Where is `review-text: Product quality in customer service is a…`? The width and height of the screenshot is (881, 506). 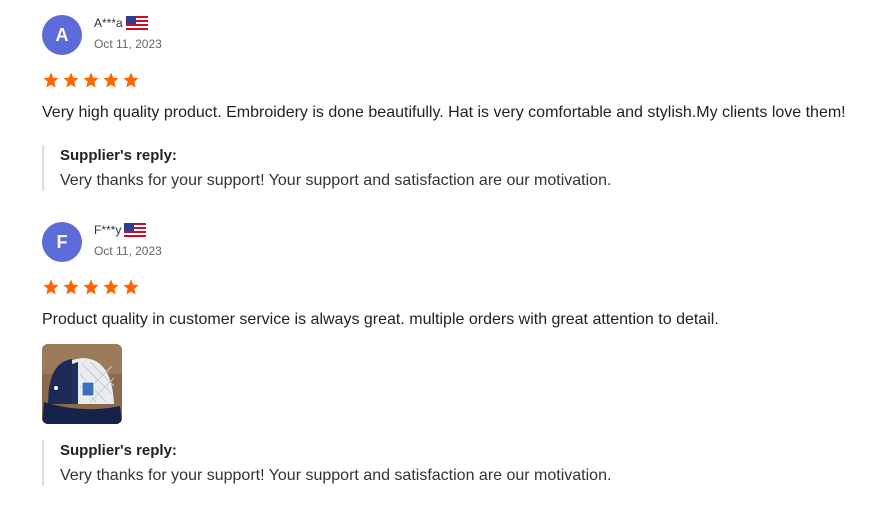
review-text: Product quality in customer service is a… is located at coordinates (380, 319).